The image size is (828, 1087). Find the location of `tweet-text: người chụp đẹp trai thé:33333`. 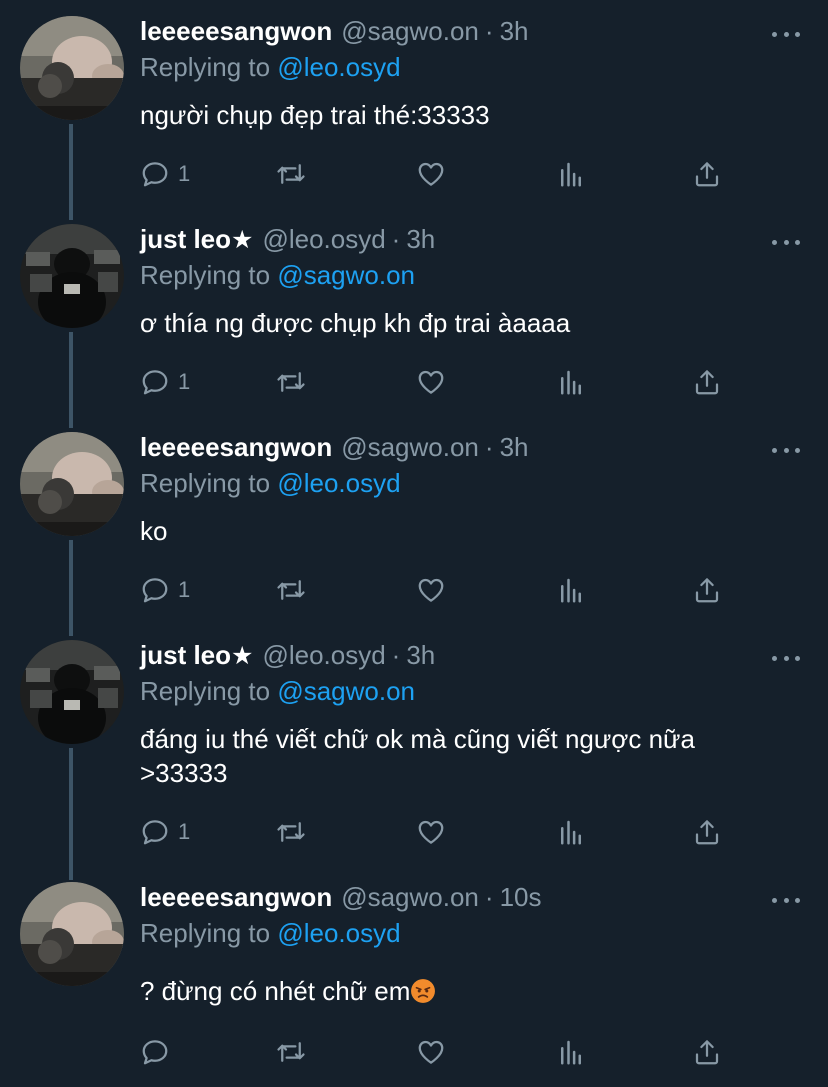

tweet-text: người chụp đẹp trai thé:33333 is located at coordinates (315, 115).